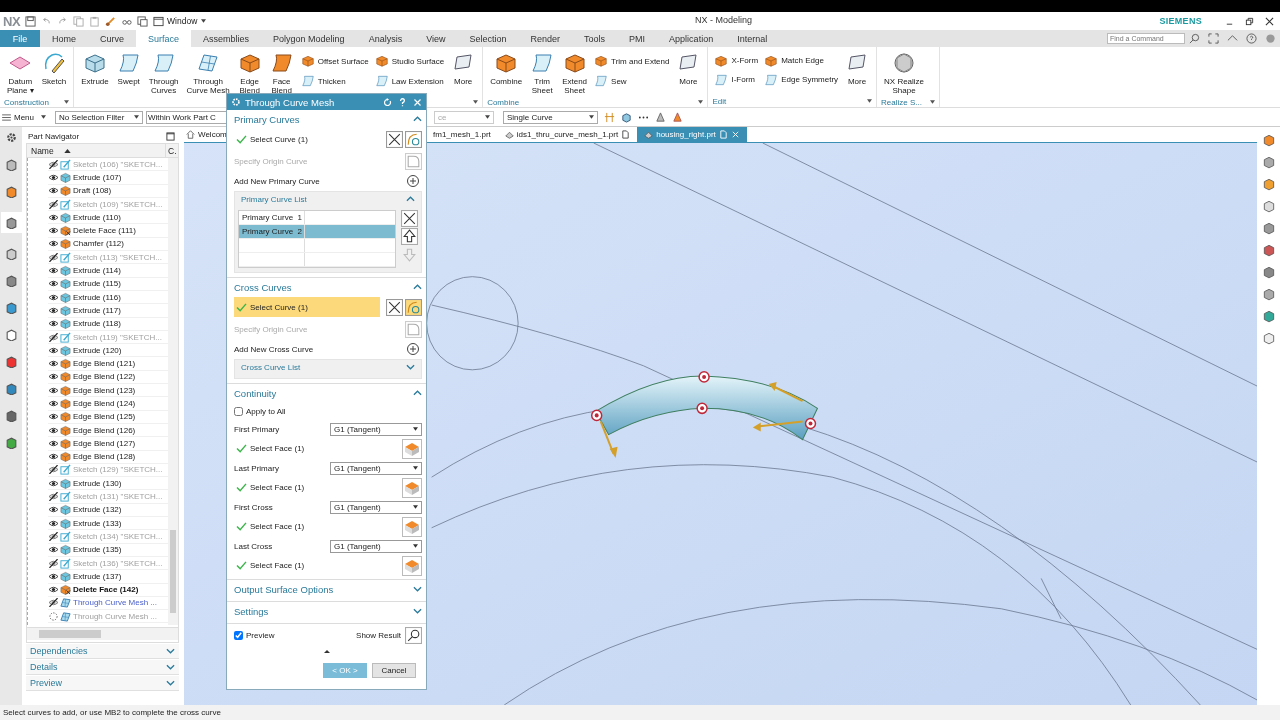 The height and width of the screenshot is (720, 1280). Describe the element at coordinates (595, 38) in the screenshot. I see `ribbon-tab: Tools` at that location.